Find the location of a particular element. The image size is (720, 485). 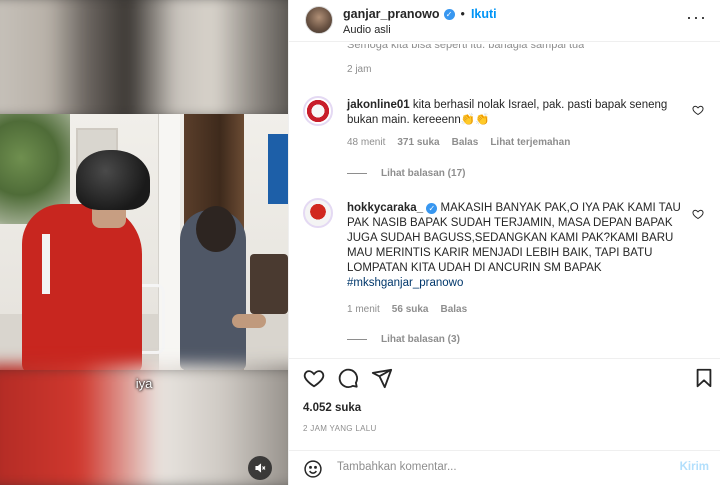

man-in-red-jacket is located at coordinates (82, 287).